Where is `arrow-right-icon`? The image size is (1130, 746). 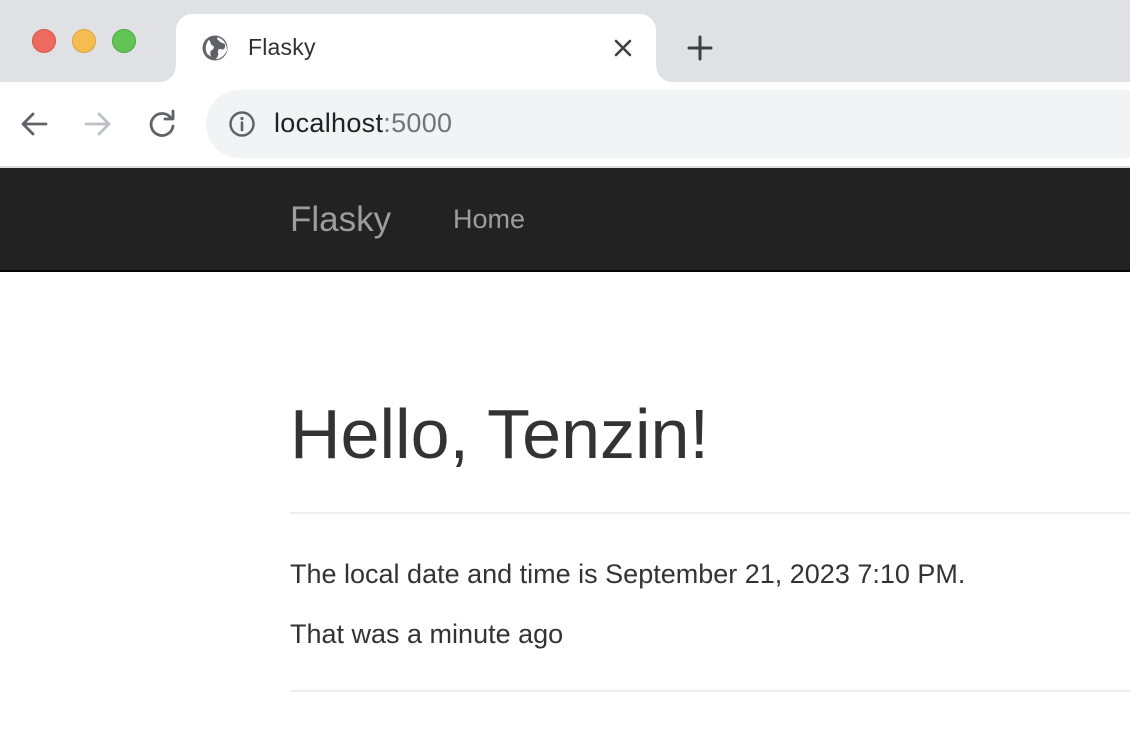 arrow-right-icon is located at coordinates (98, 124).